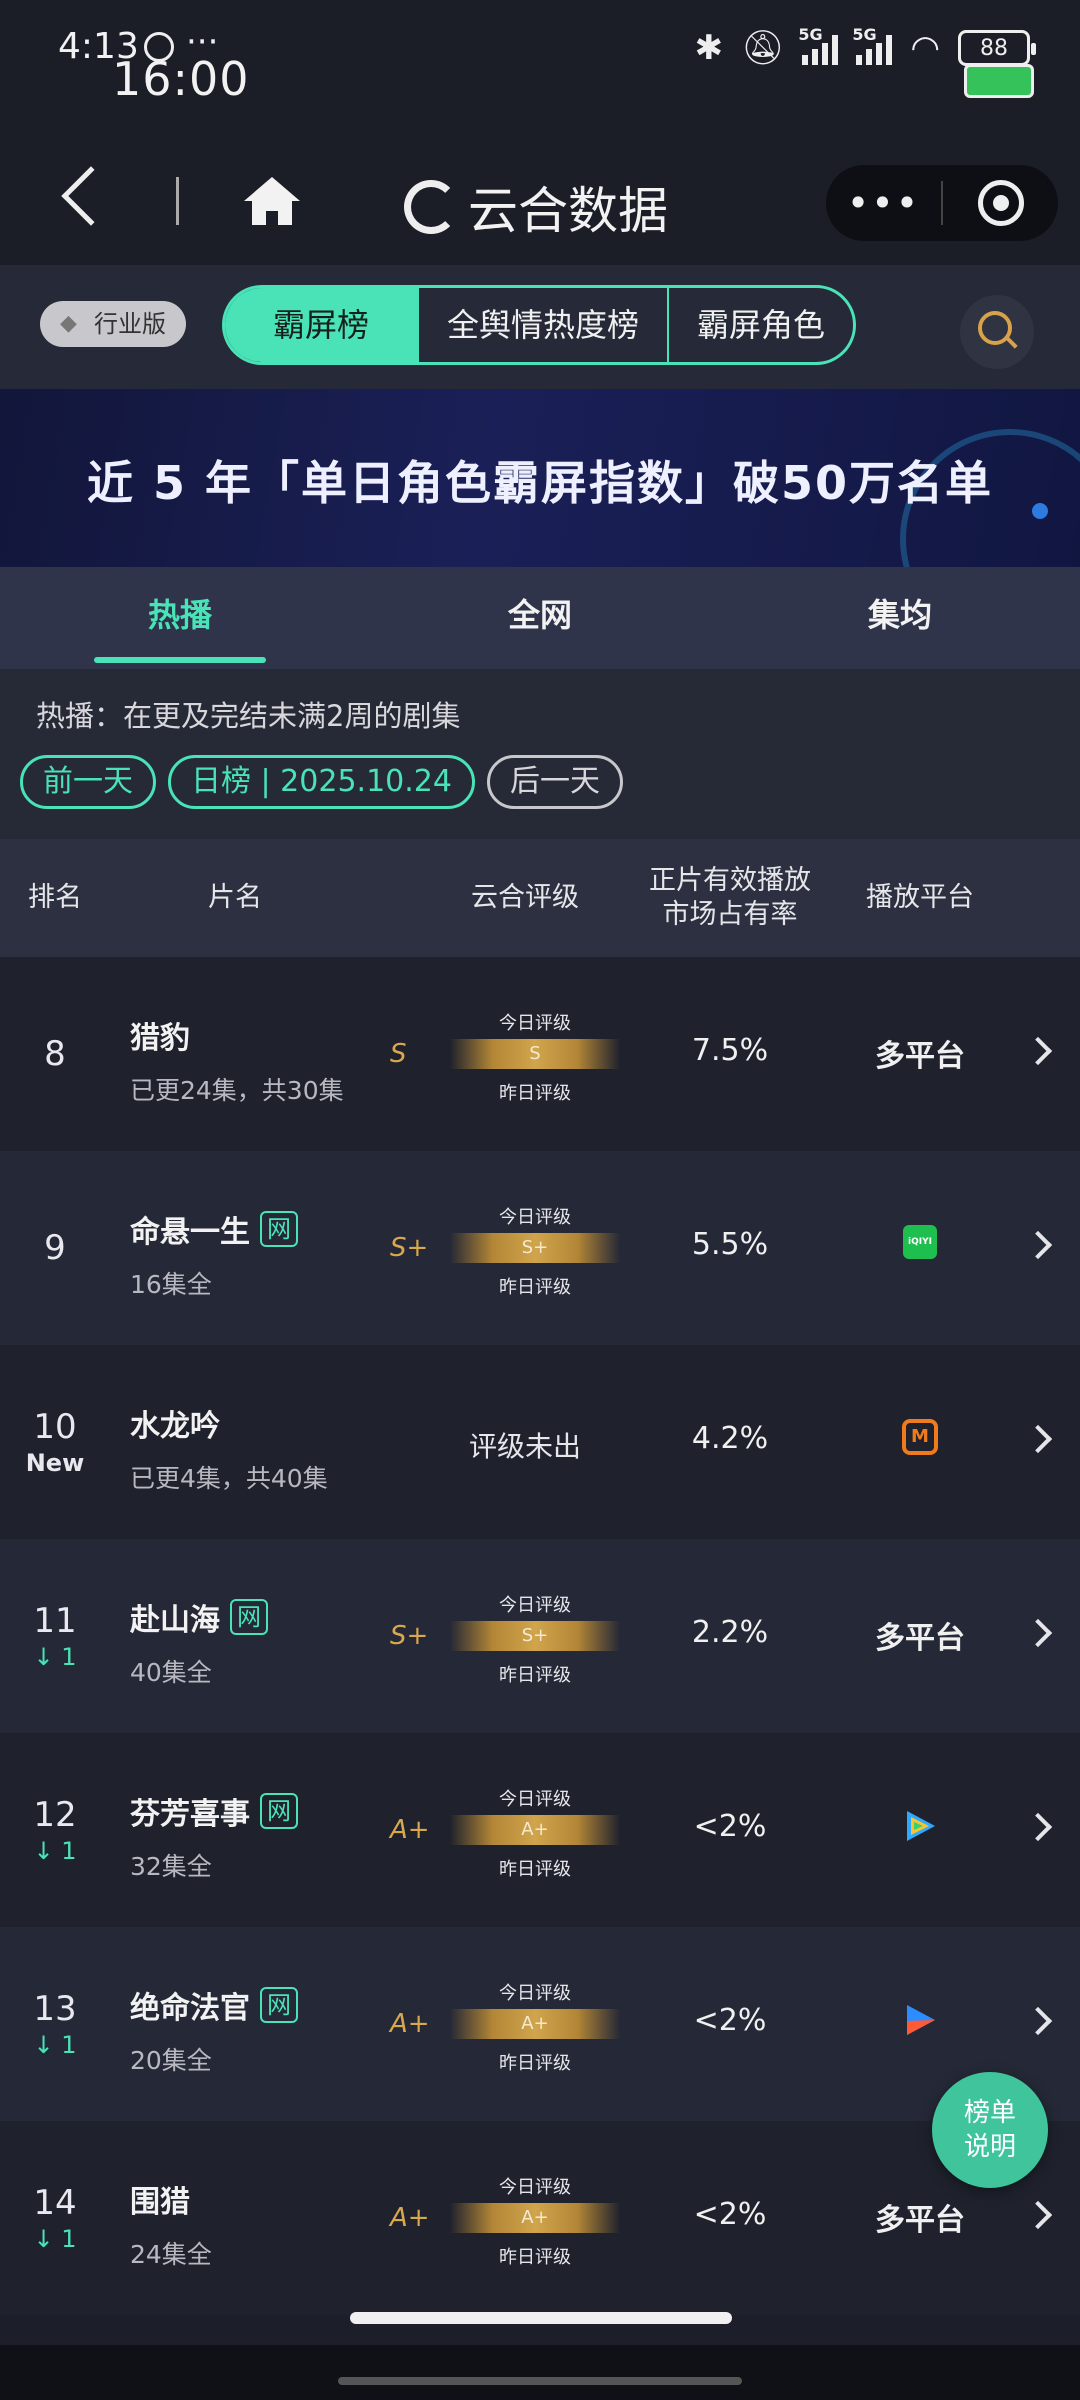 The height and width of the screenshot is (2400, 1080). Describe the element at coordinates (272, 201) in the screenshot. I see `home-icon` at that location.